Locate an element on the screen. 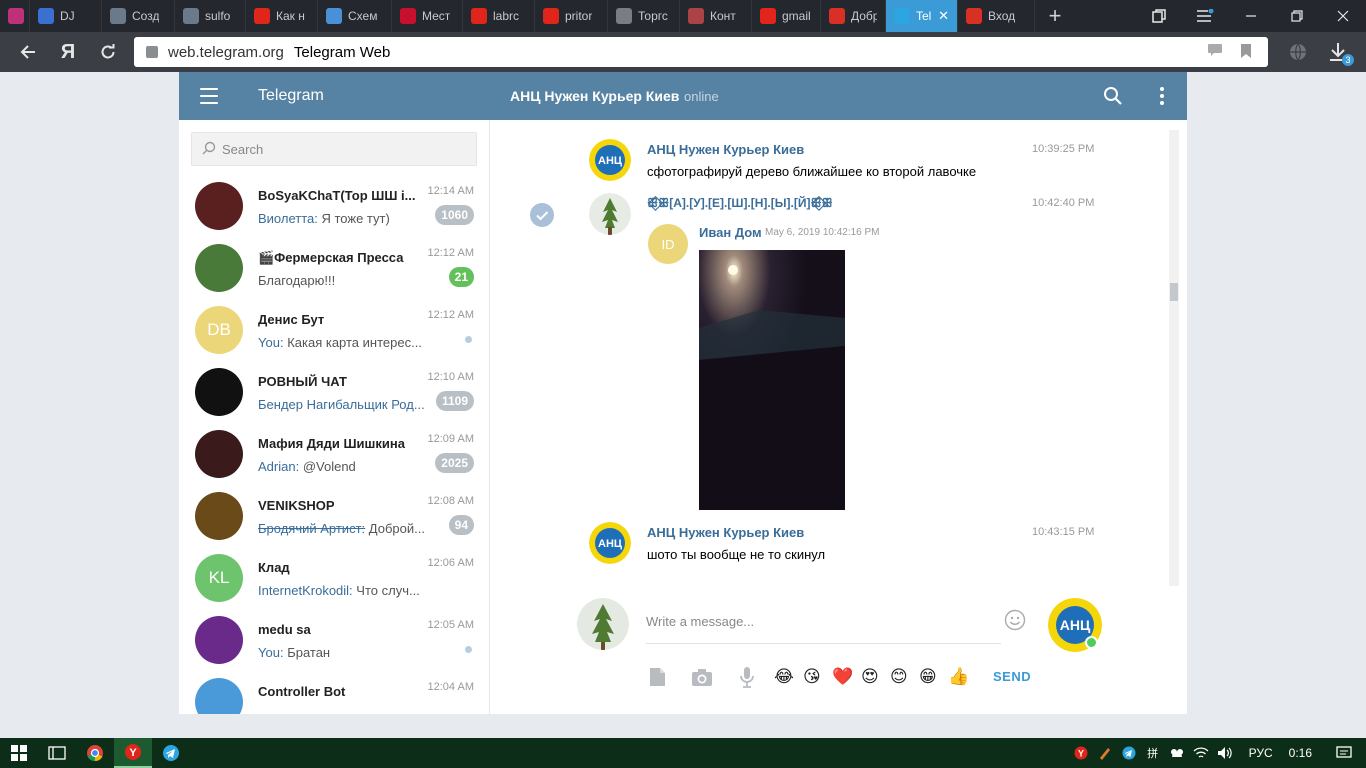 The image size is (1366, 768). chrome-taskbar-icon is located at coordinates (95, 753).